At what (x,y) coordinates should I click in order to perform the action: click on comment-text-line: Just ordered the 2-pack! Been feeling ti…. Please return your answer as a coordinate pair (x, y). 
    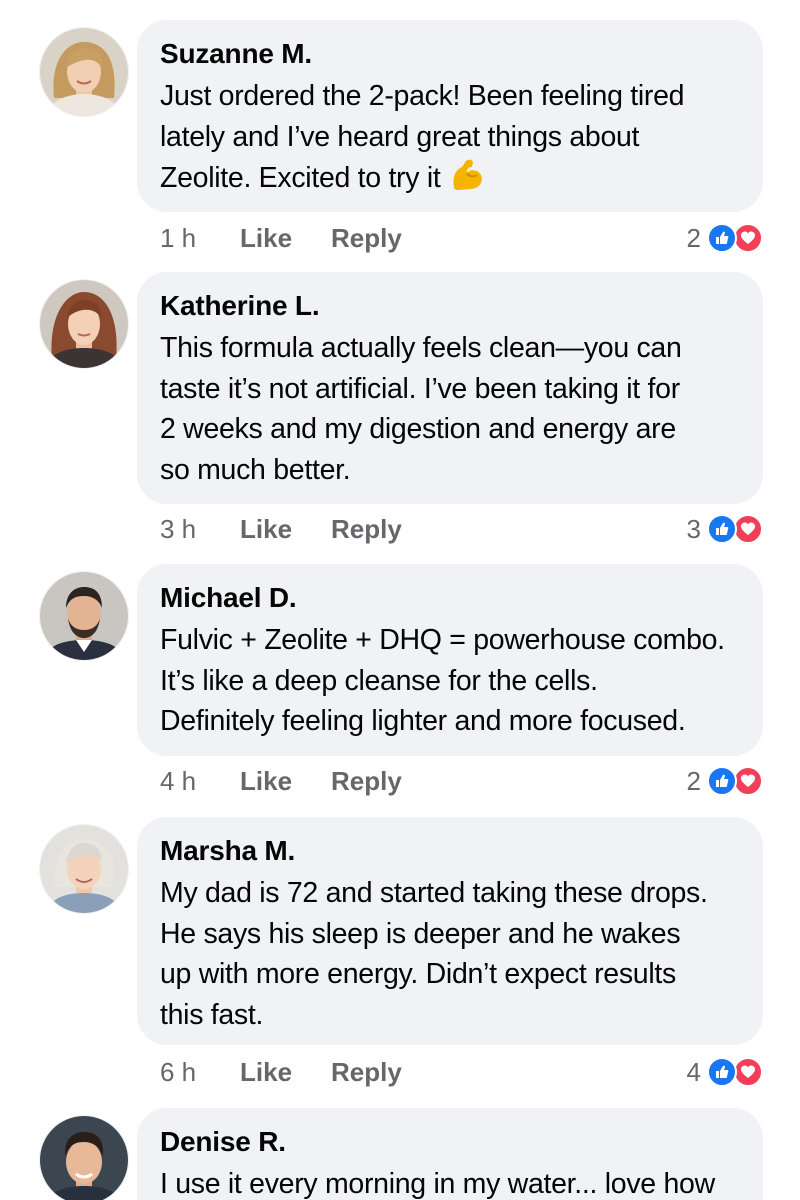
    Looking at the image, I should click on (422, 96).